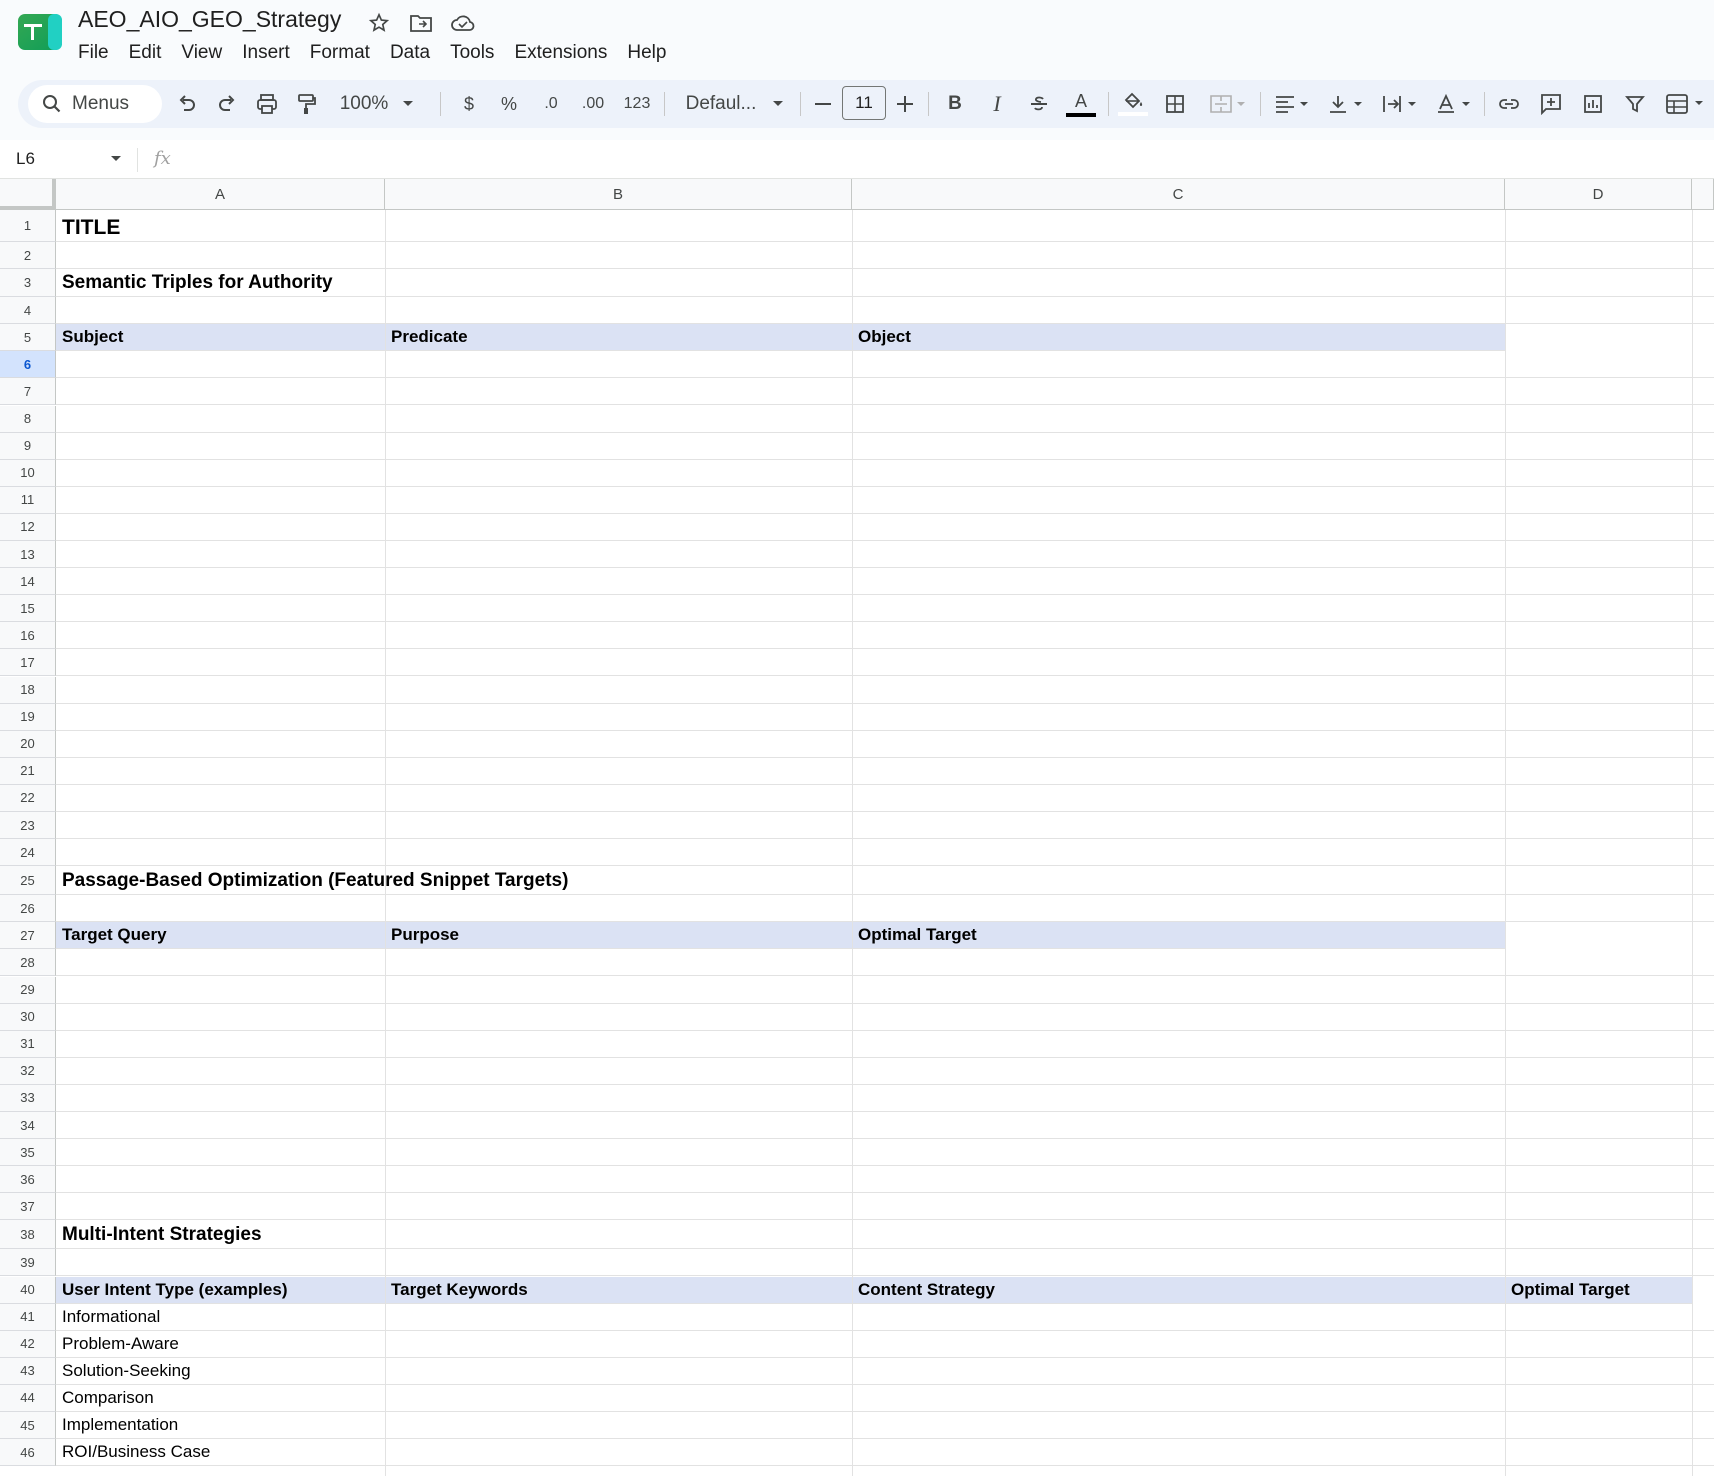 The width and height of the screenshot is (1714, 1476). What do you see at coordinates (28, 1426) in the screenshot?
I see `row-header-45: 45` at bounding box center [28, 1426].